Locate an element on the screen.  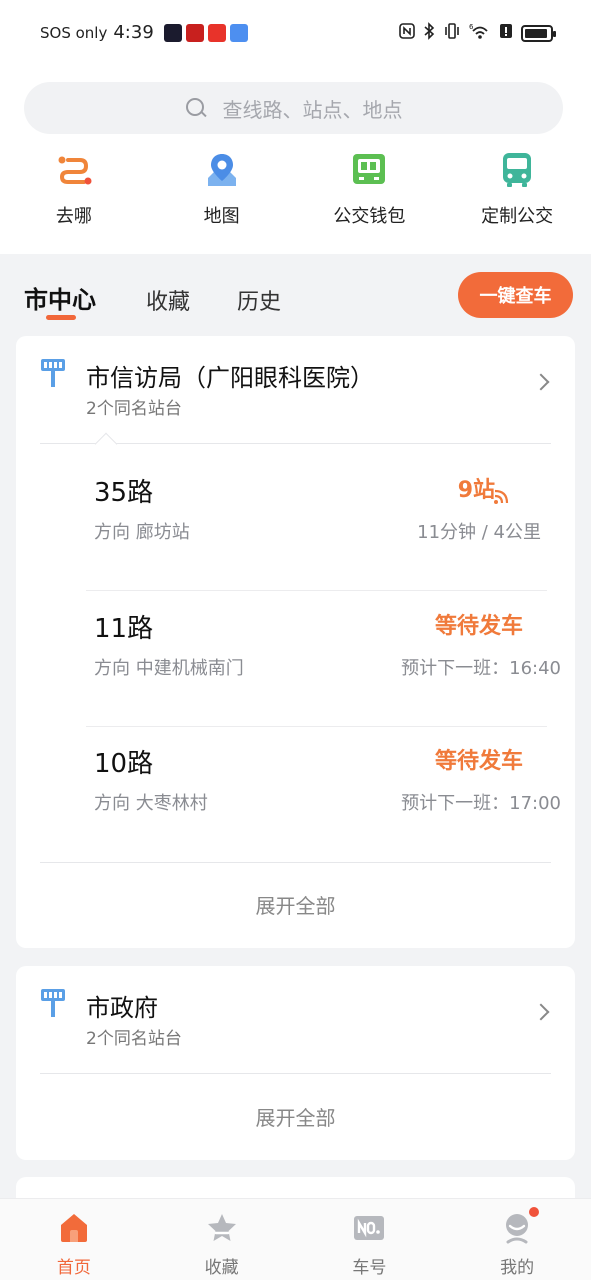
route-name: 35路 is located at coordinates (124, 493).